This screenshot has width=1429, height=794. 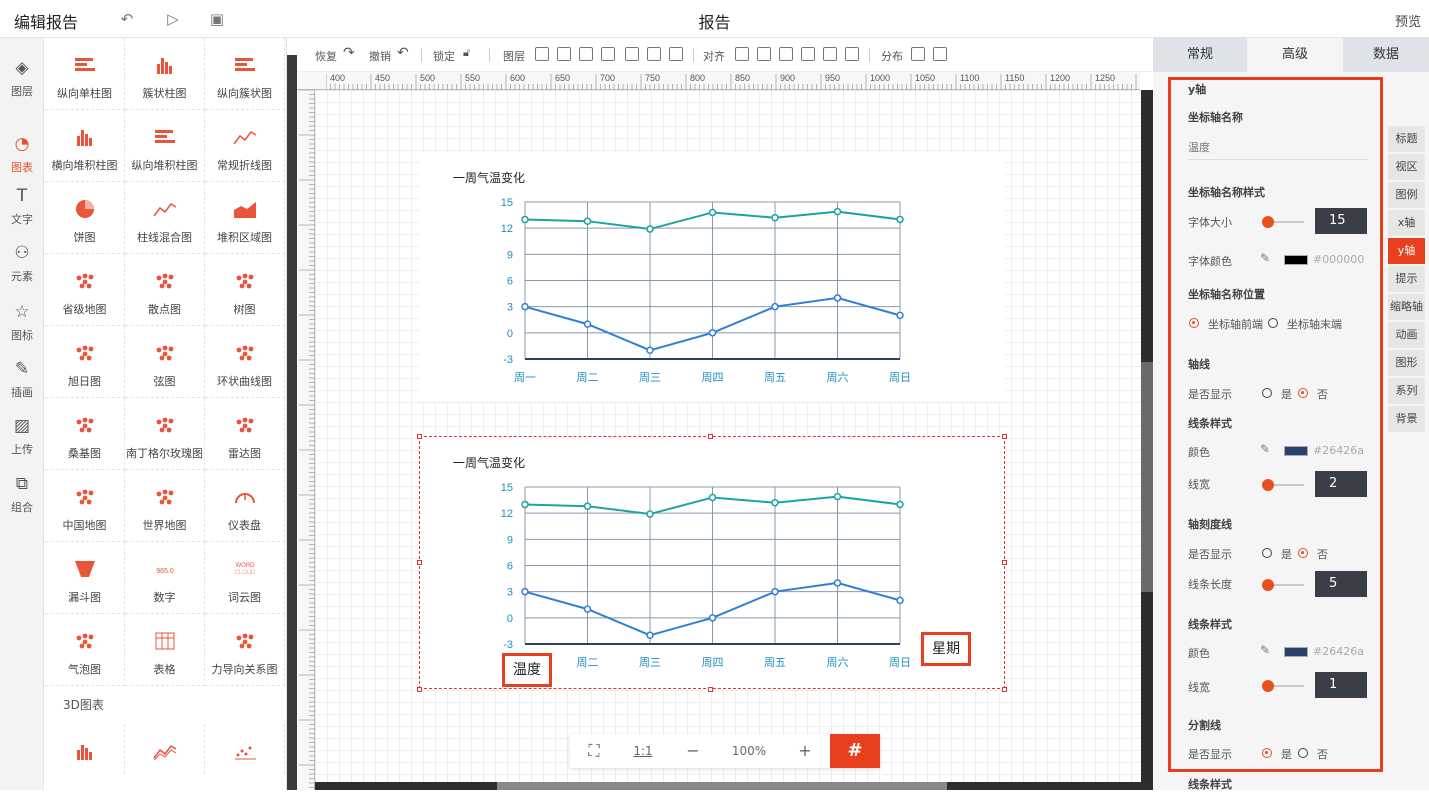 I want to click on layer-up-icon, so click(x=542, y=54).